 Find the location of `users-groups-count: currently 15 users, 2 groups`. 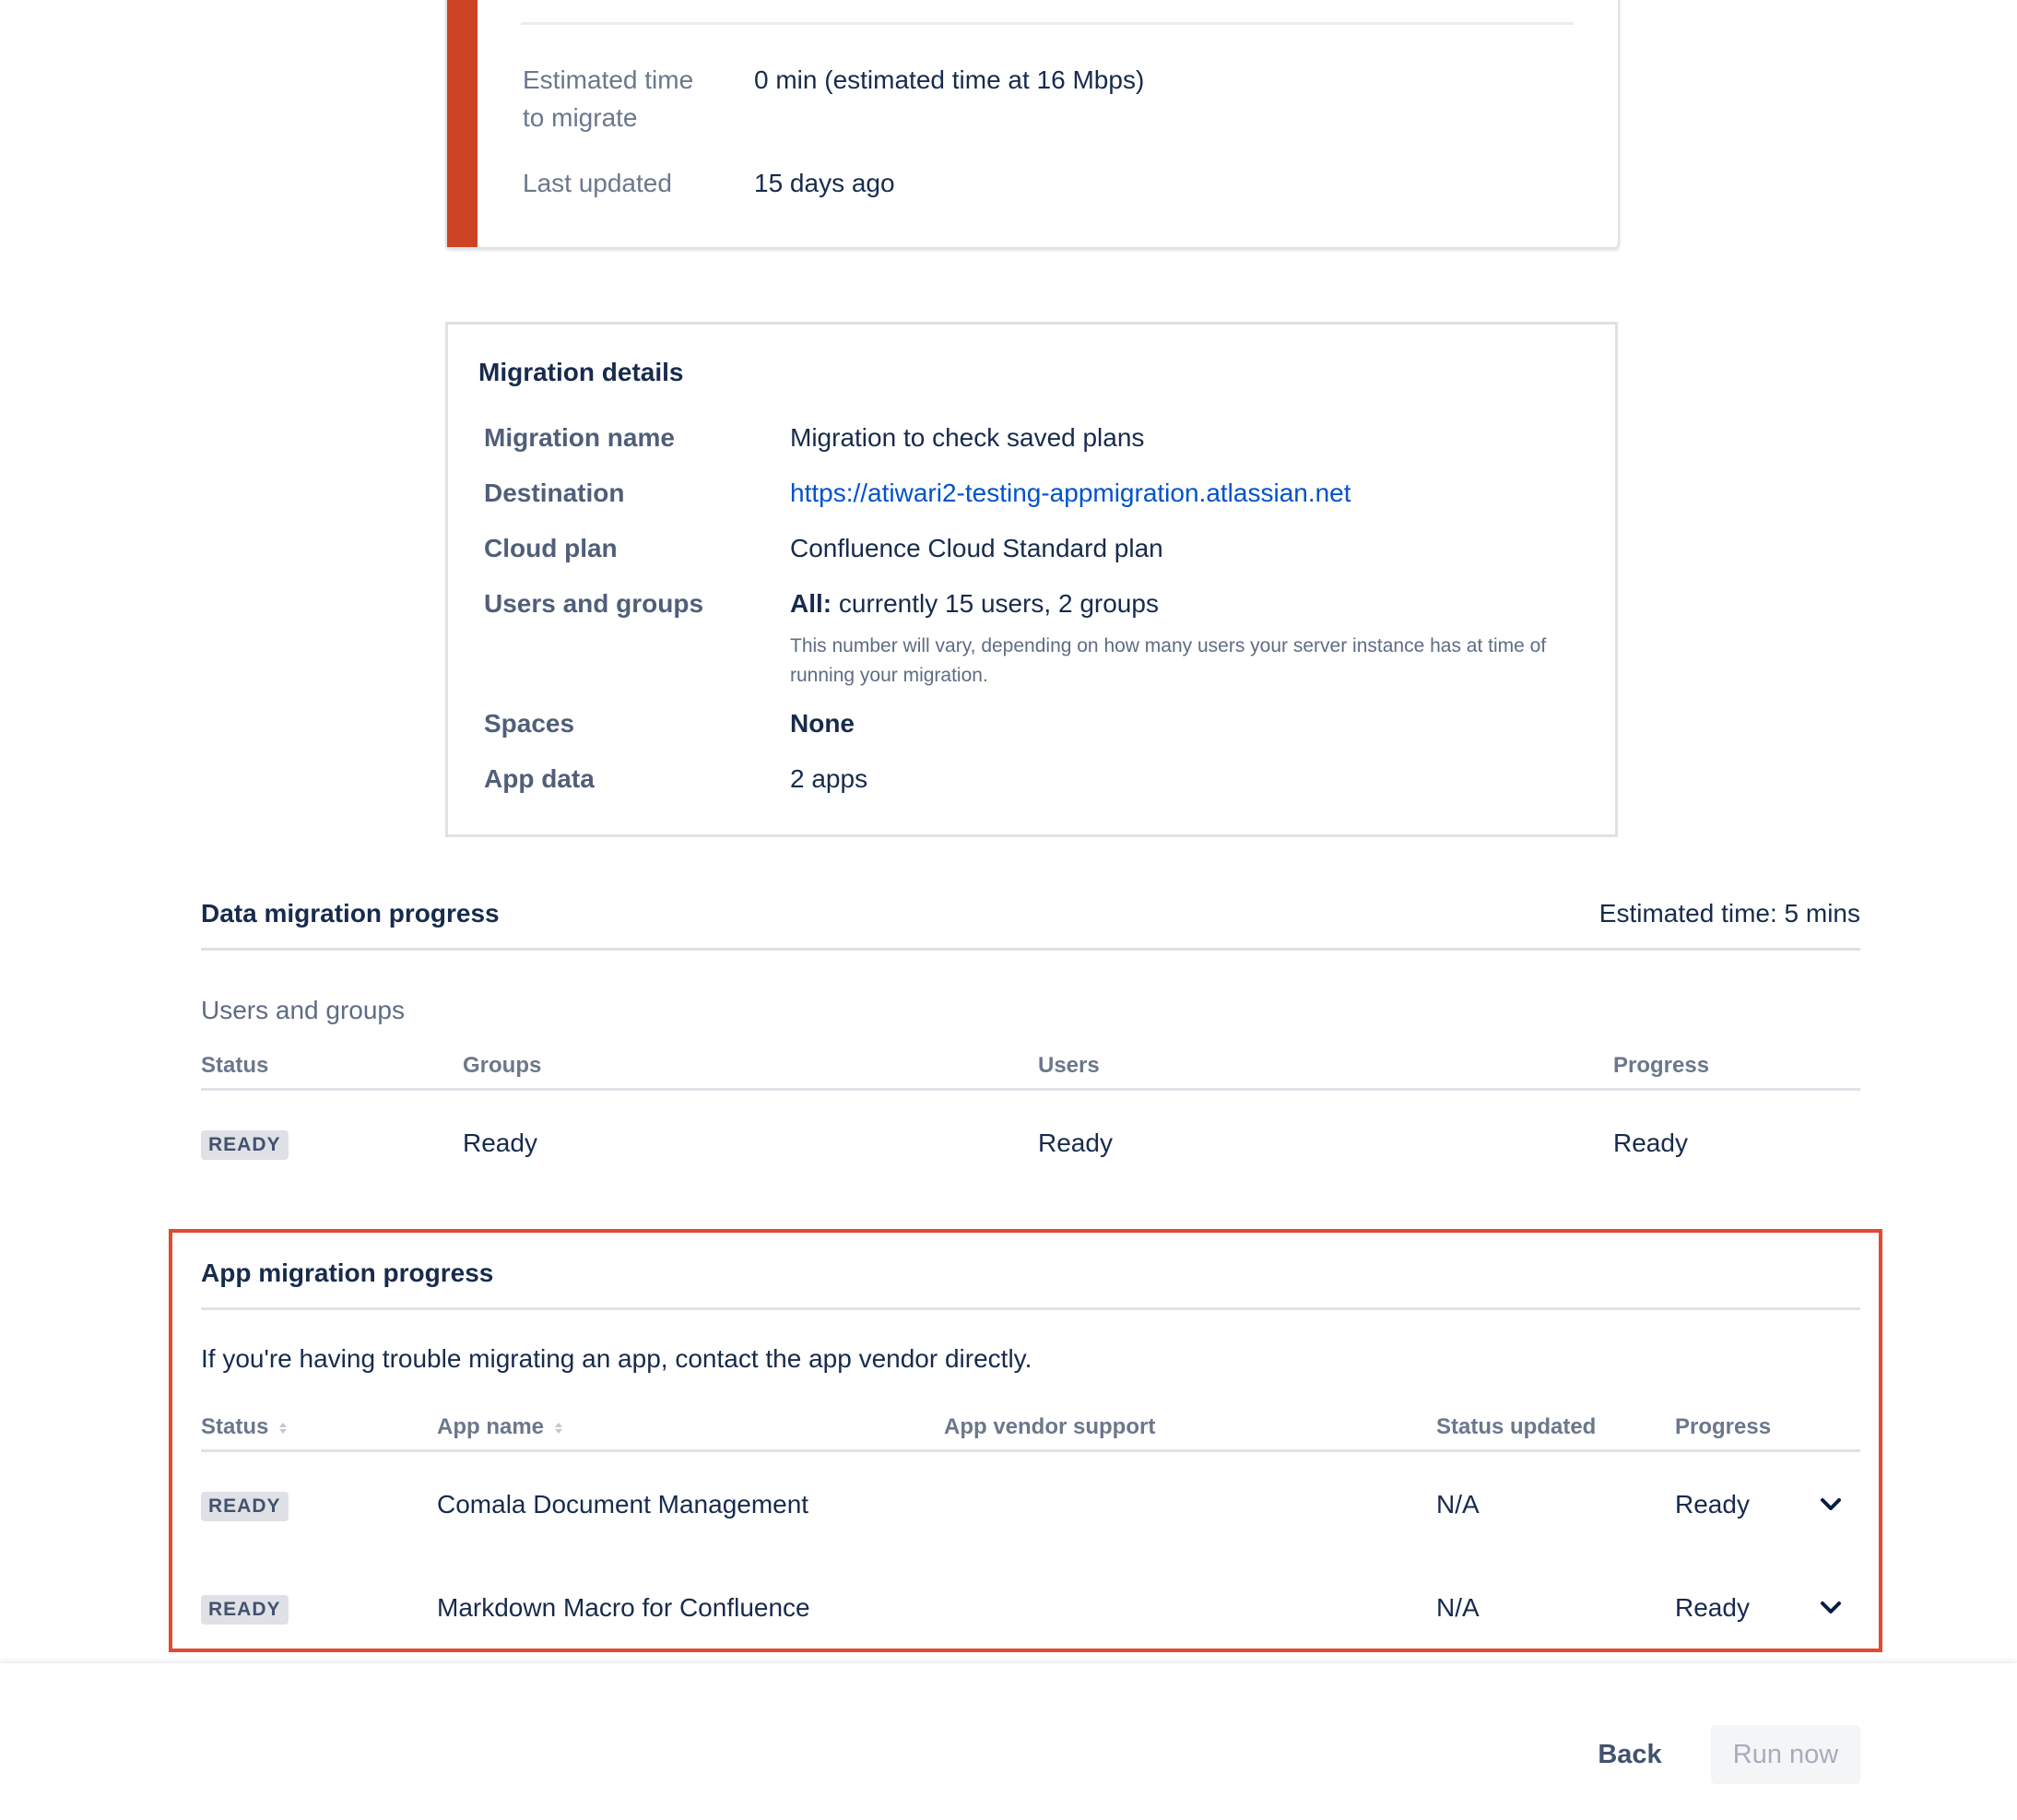

users-groups-count: currently 15 users, 2 groups is located at coordinates (998, 603).